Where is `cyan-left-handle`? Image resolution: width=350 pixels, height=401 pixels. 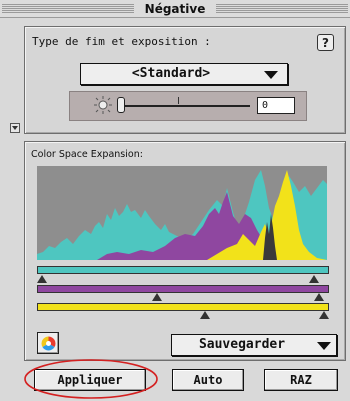 cyan-left-handle is located at coordinates (42, 279).